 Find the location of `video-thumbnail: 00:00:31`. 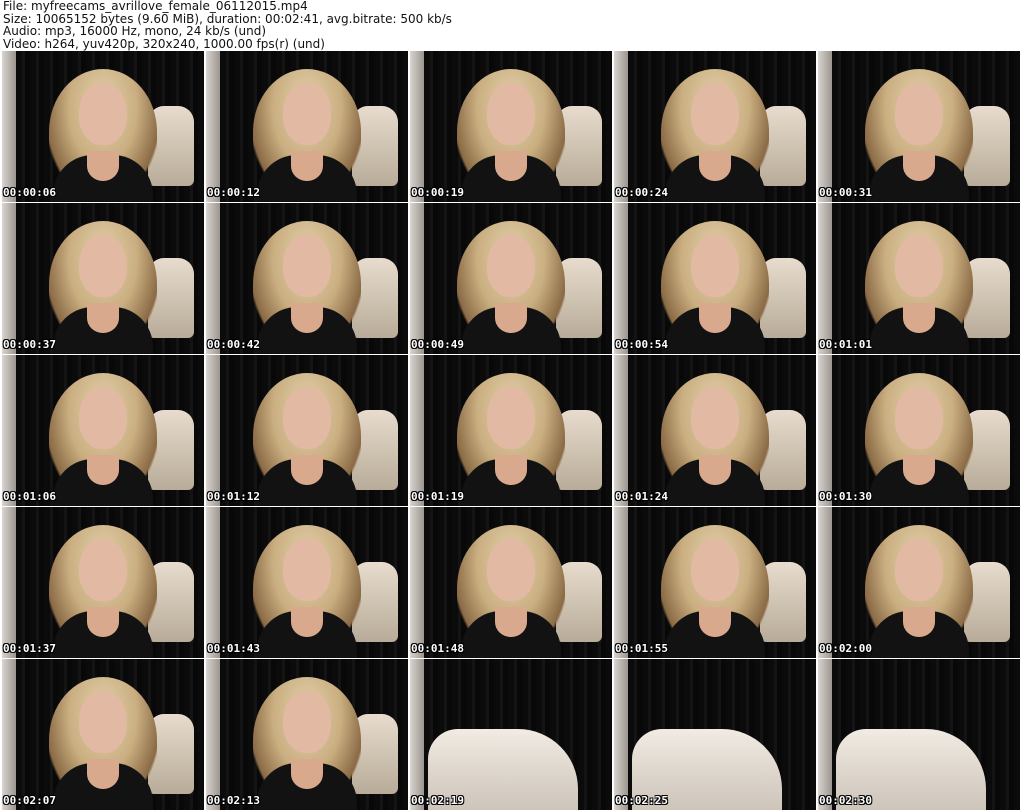

video-thumbnail: 00:00:31 is located at coordinates (920, 127).